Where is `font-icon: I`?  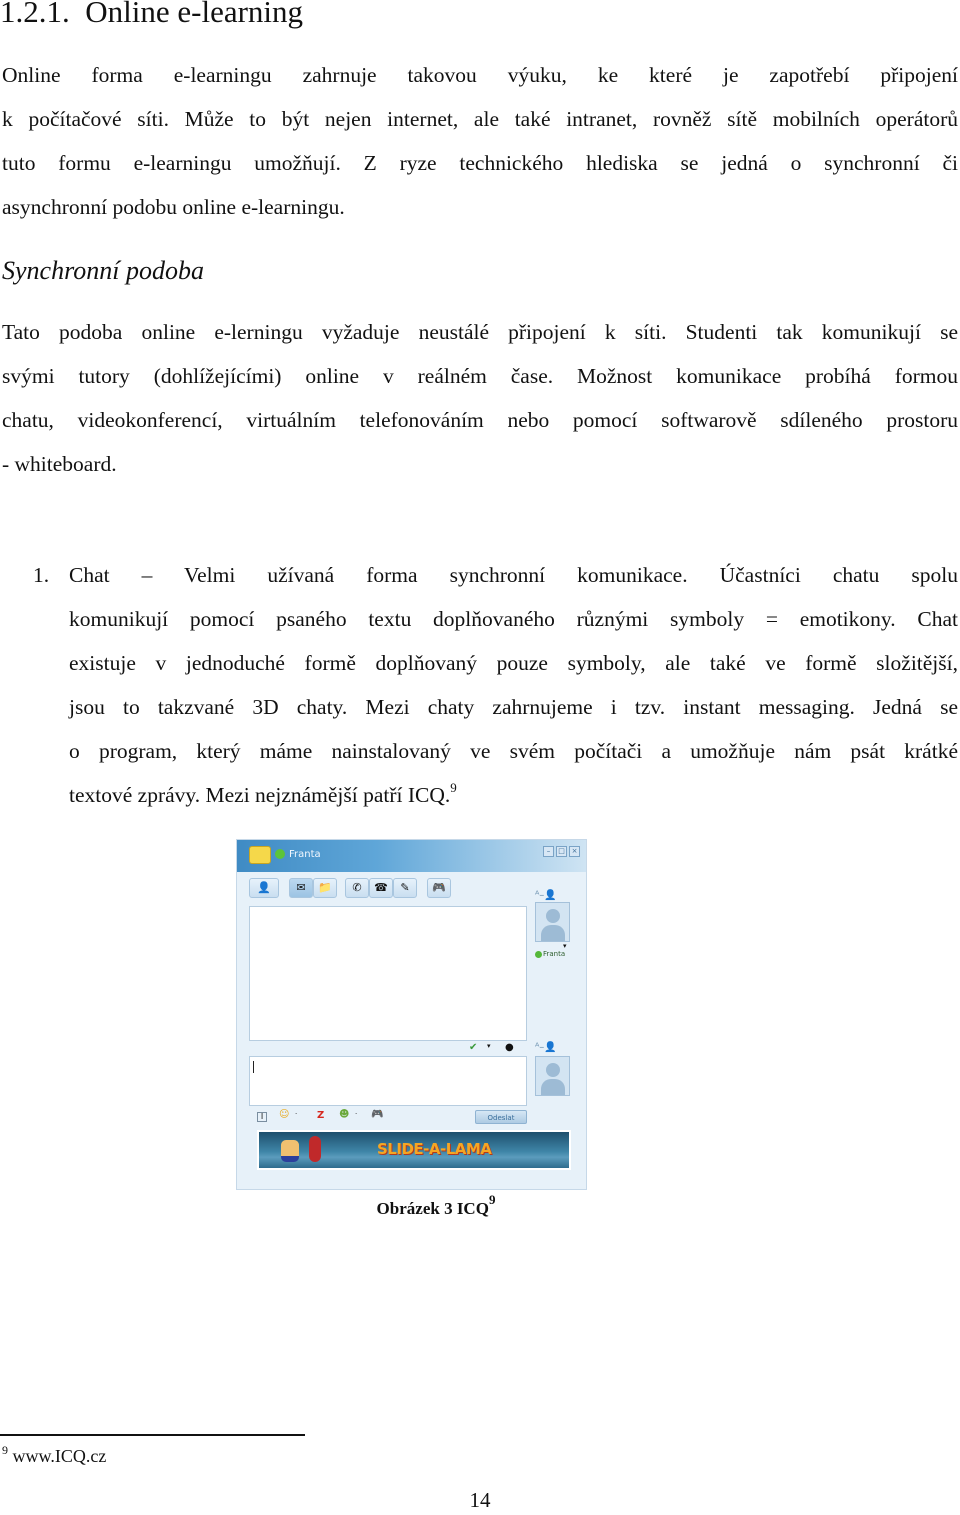
font-icon: I is located at coordinates (262, 1117).